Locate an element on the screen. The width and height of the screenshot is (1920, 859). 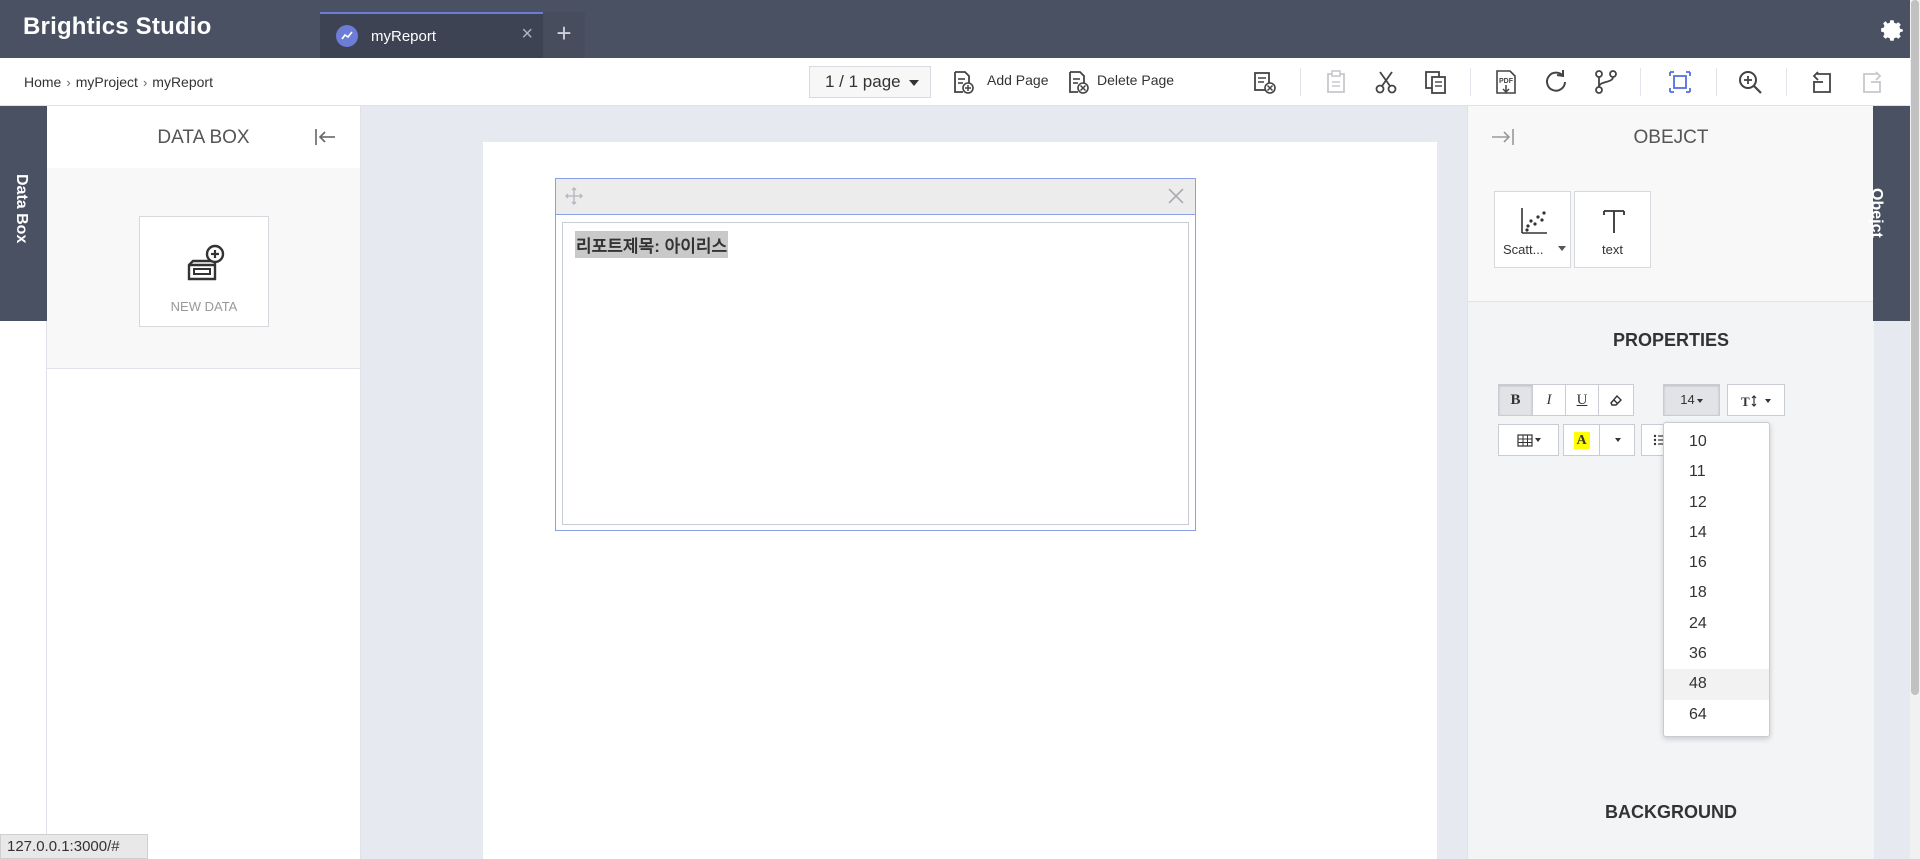
data-box-vertical-tab: Data Box is located at coordinates (23, 213).